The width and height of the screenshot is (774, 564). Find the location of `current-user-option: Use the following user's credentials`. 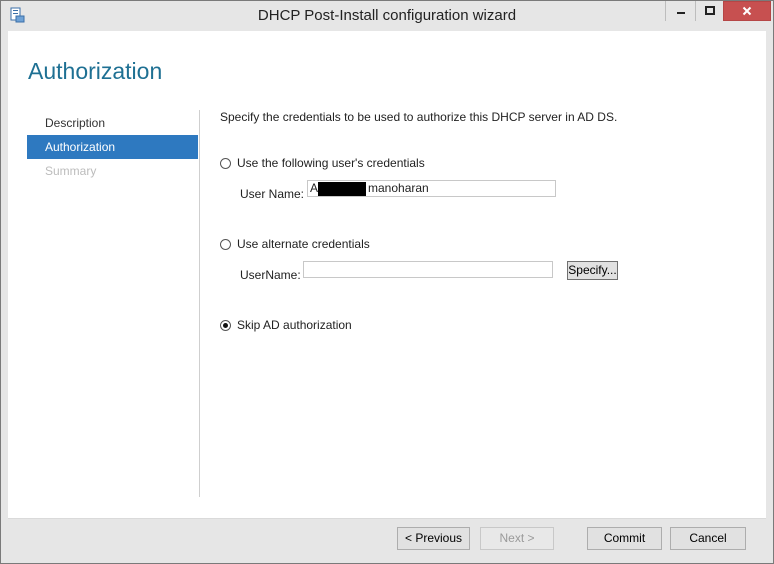

current-user-option: Use the following user's credentials is located at coordinates (322, 163).